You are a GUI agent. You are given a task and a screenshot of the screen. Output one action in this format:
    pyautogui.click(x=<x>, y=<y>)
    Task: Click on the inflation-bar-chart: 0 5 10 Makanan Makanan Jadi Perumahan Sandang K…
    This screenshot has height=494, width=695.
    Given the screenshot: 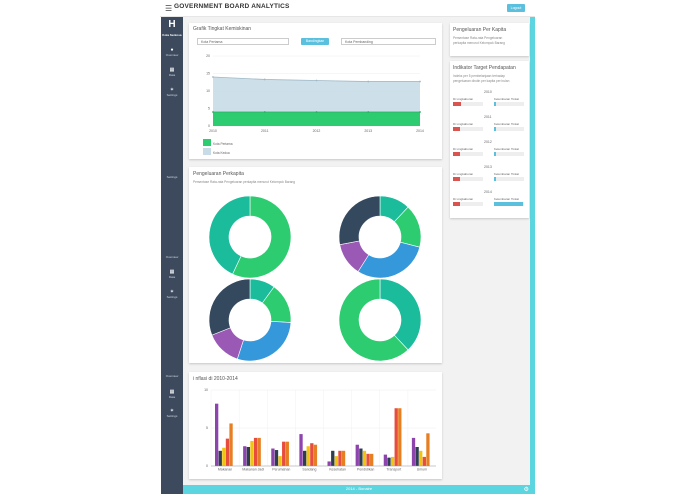 What is the action you would take?
    pyautogui.click(x=320, y=430)
    